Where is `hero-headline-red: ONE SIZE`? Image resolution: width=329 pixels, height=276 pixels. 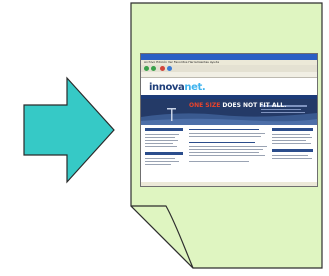
hero-headline-red: ONE SIZE is located at coordinates (205, 105).